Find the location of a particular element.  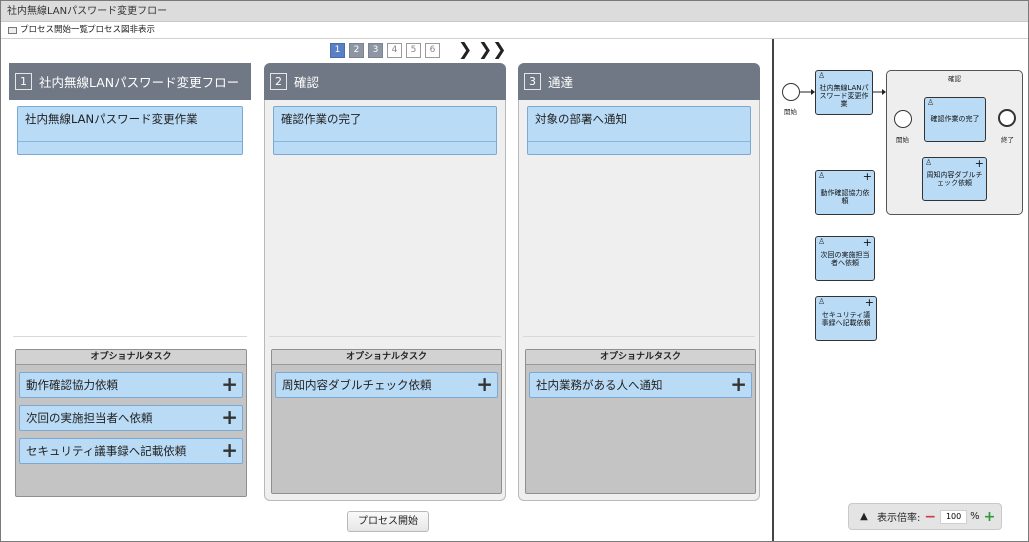

optional-task-item: 次回の実施担当者へ依頼 + is located at coordinates (131, 418).